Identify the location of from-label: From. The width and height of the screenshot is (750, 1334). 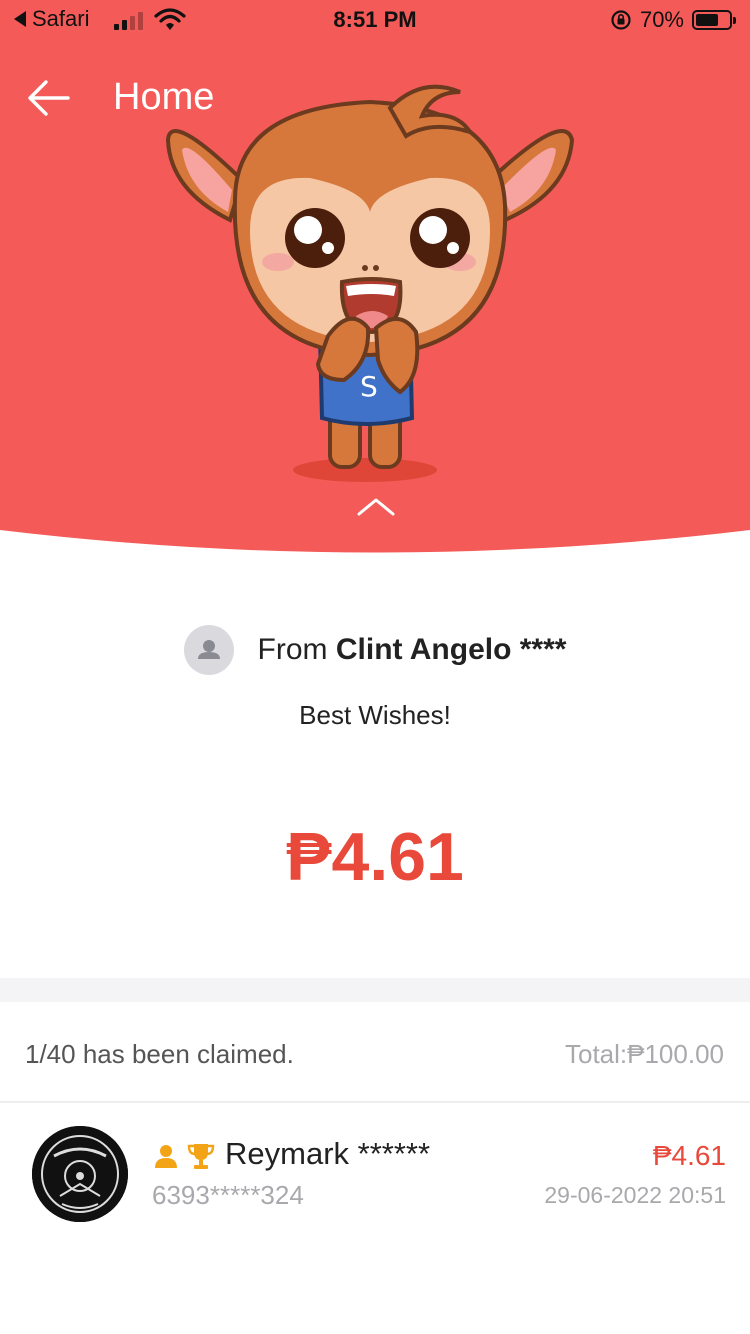
(292, 649).